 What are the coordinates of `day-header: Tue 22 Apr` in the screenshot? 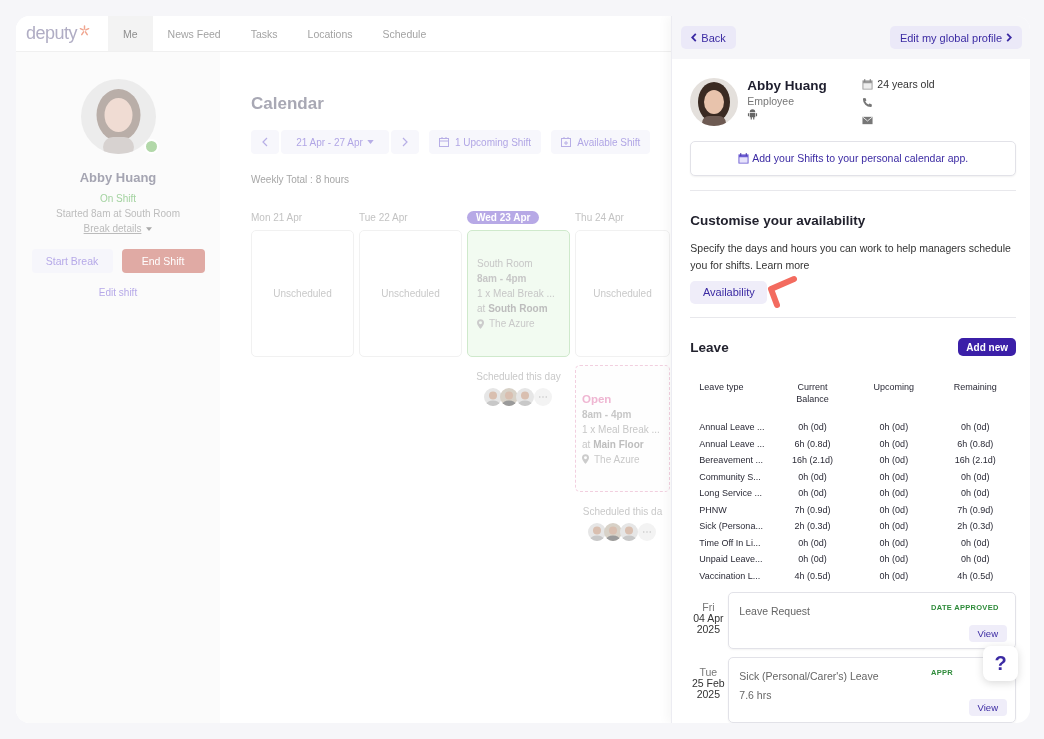 It's located at (383, 217).